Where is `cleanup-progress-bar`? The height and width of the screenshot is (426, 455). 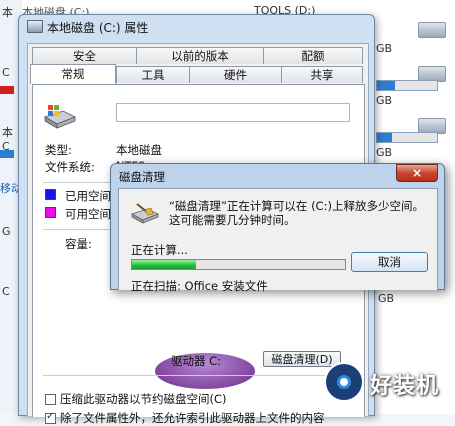 cleanup-progress-bar is located at coordinates (238, 264).